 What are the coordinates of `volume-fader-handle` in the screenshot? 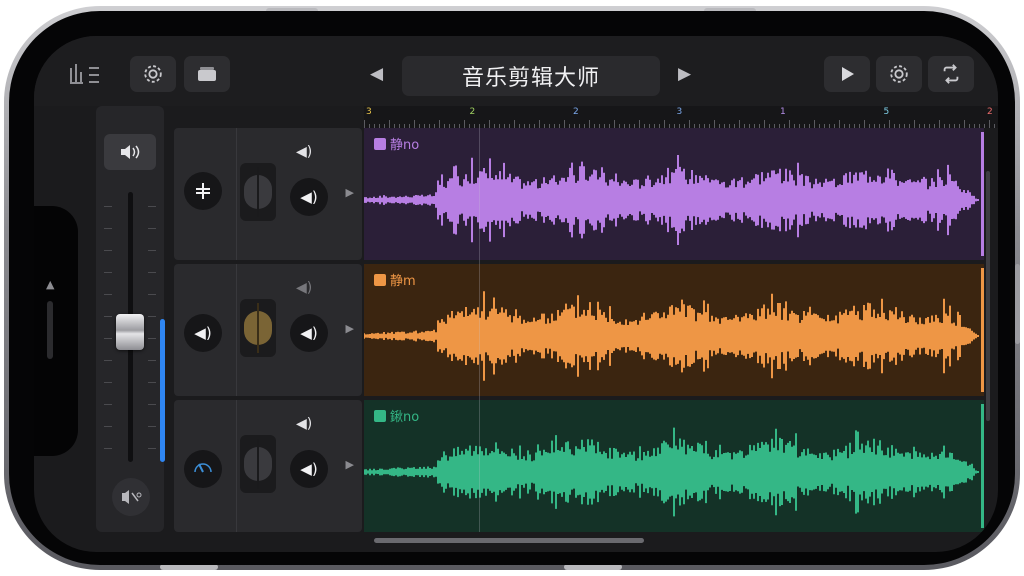 It's located at (130, 332).